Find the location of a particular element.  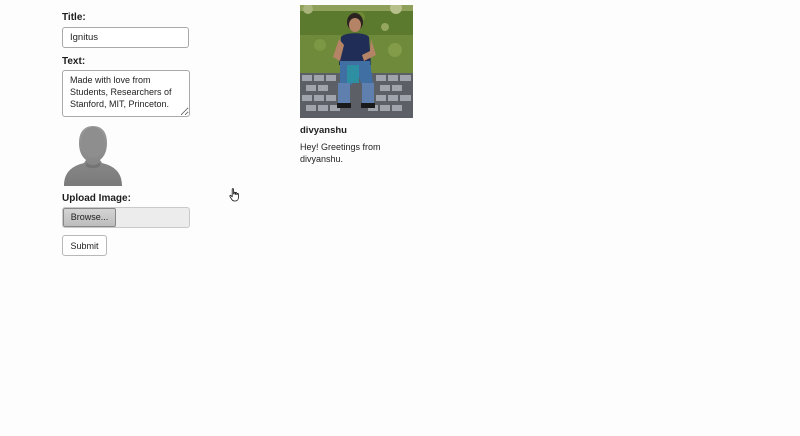

post-photo-image is located at coordinates (356, 61).